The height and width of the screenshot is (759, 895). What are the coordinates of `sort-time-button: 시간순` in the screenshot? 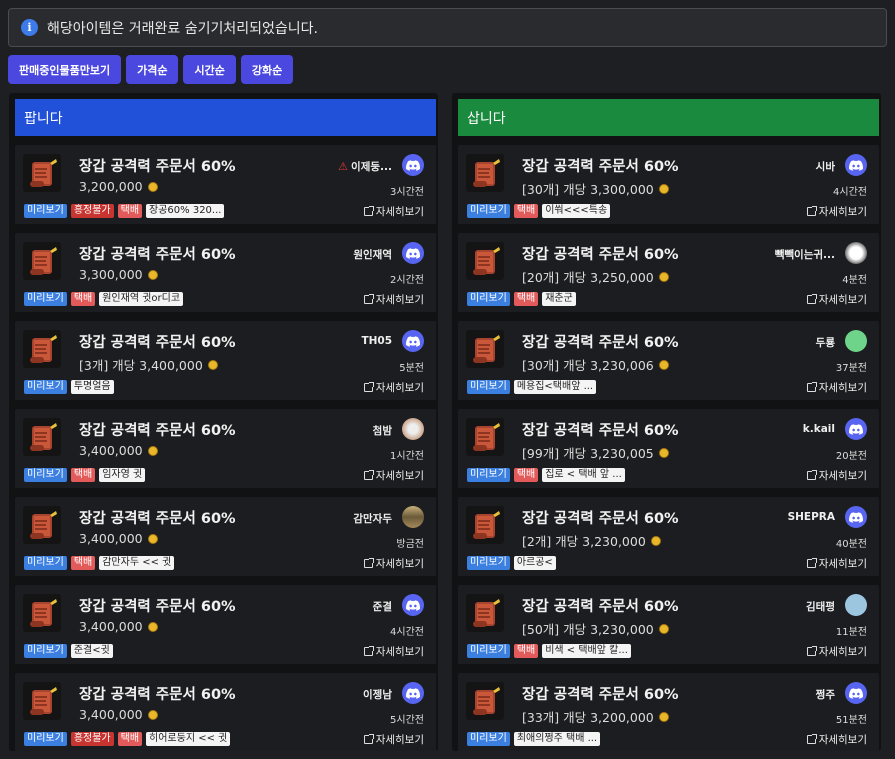 It's located at (209, 69).